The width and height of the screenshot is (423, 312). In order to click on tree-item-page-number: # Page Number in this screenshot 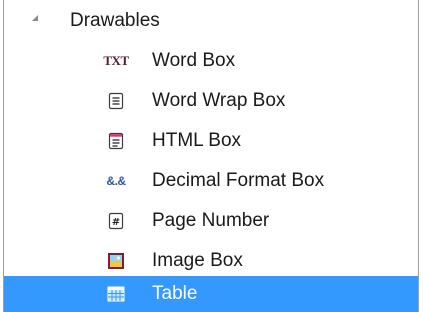, I will do `click(211, 221)`.